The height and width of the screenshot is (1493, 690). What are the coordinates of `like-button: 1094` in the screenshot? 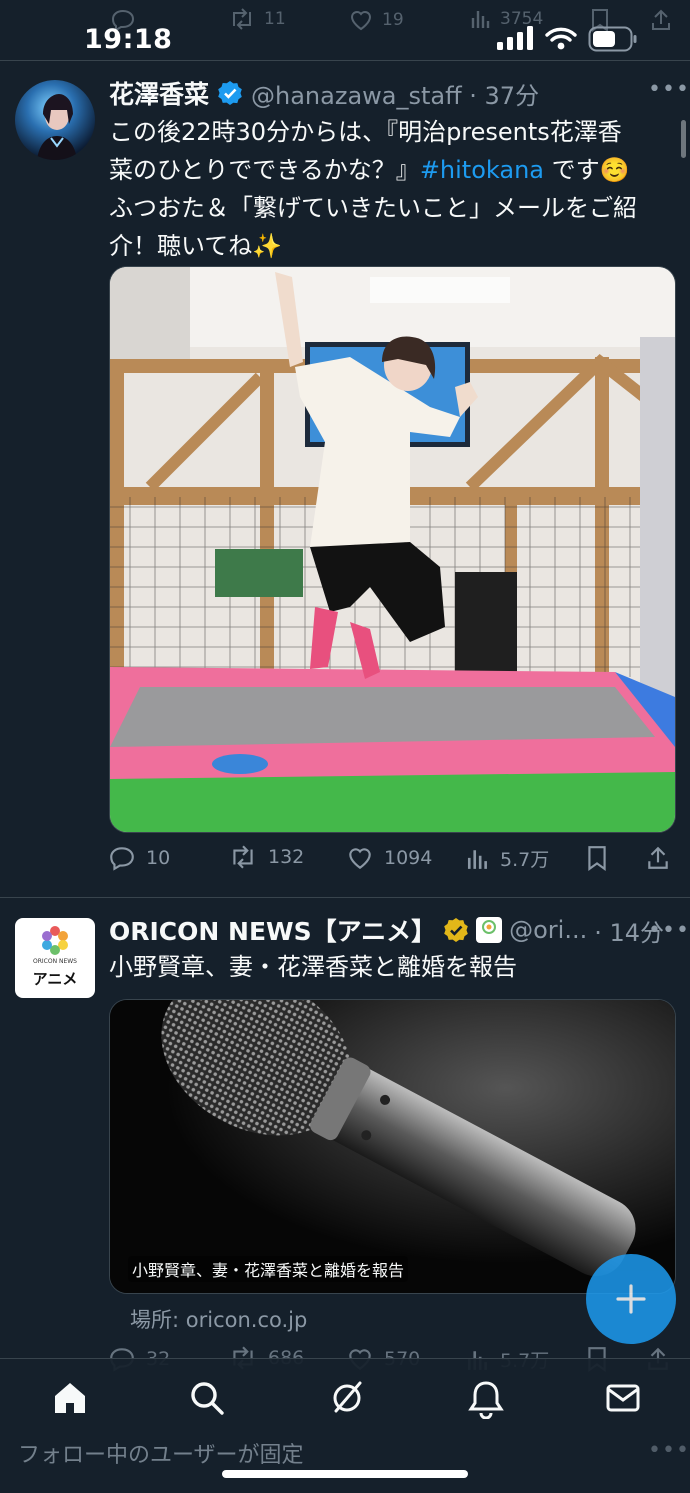 It's located at (389, 858).